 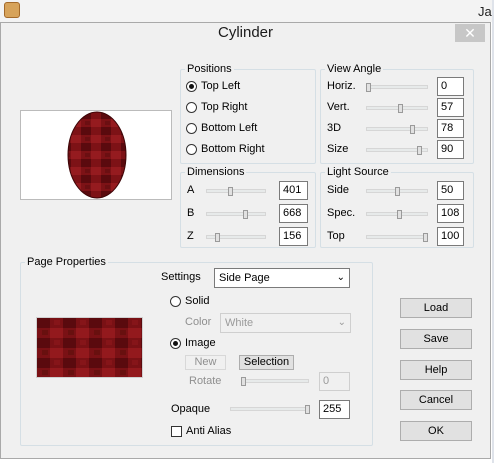 I want to click on texture-swatch, so click(x=89, y=347).